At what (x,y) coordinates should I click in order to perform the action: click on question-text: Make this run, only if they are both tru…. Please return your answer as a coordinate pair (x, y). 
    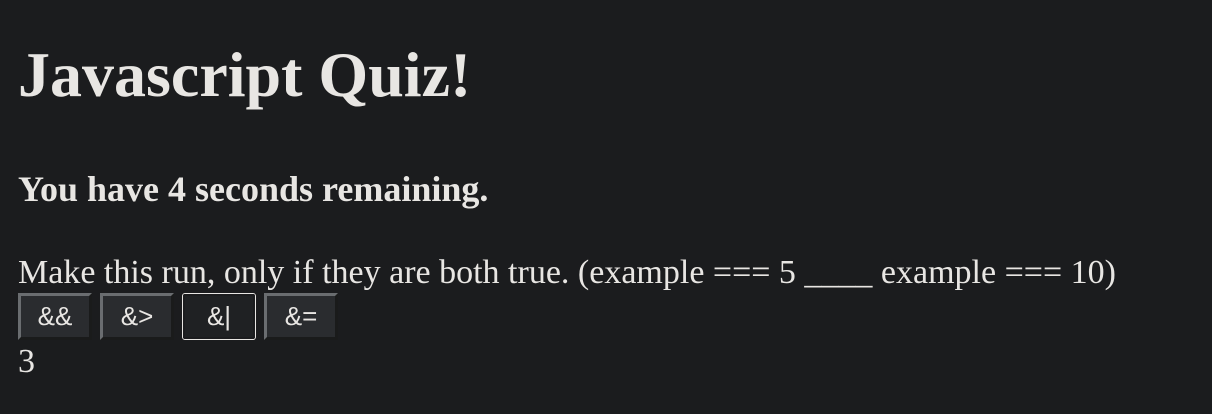
    Looking at the image, I should click on (567, 272).